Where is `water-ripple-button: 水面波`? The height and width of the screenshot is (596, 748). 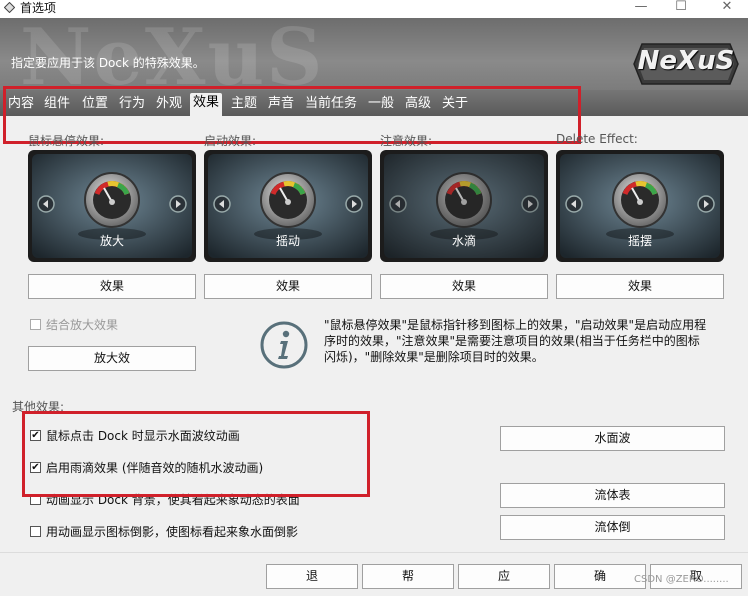
water-ripple-button: 水面波 is located at coordinates (612, 438).